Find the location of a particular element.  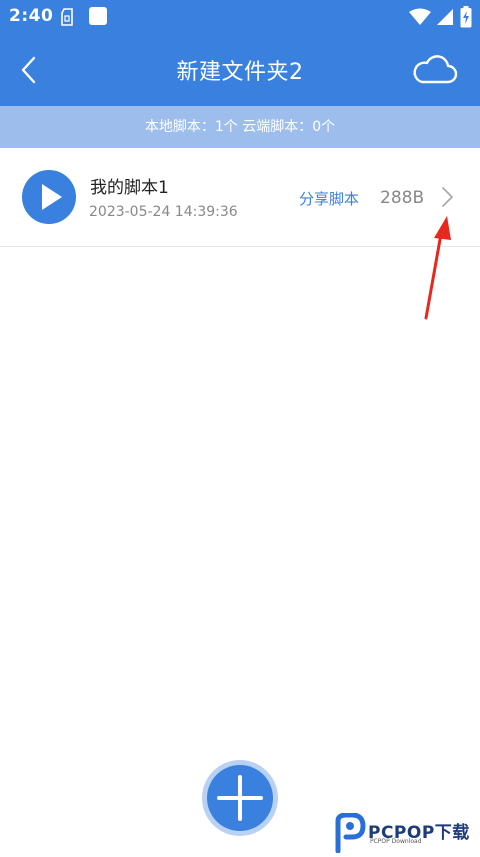

status-time: 2:40 is located at coordinates (31, 16).